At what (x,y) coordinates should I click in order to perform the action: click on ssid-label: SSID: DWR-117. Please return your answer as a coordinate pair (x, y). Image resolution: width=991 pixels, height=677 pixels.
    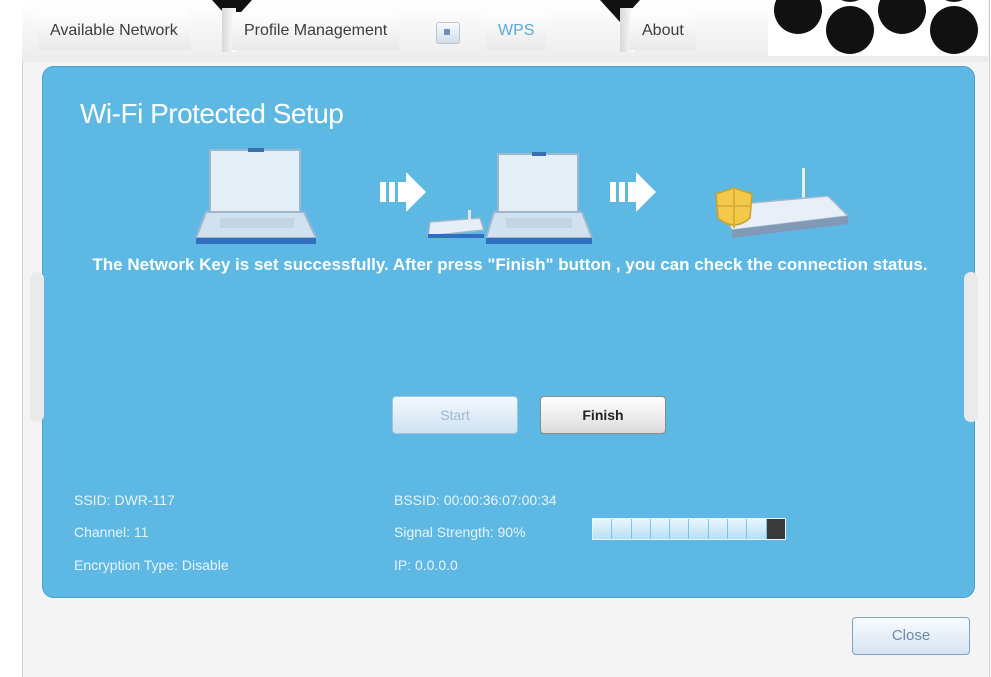
    Looking at the image, I should click on (124, 500).